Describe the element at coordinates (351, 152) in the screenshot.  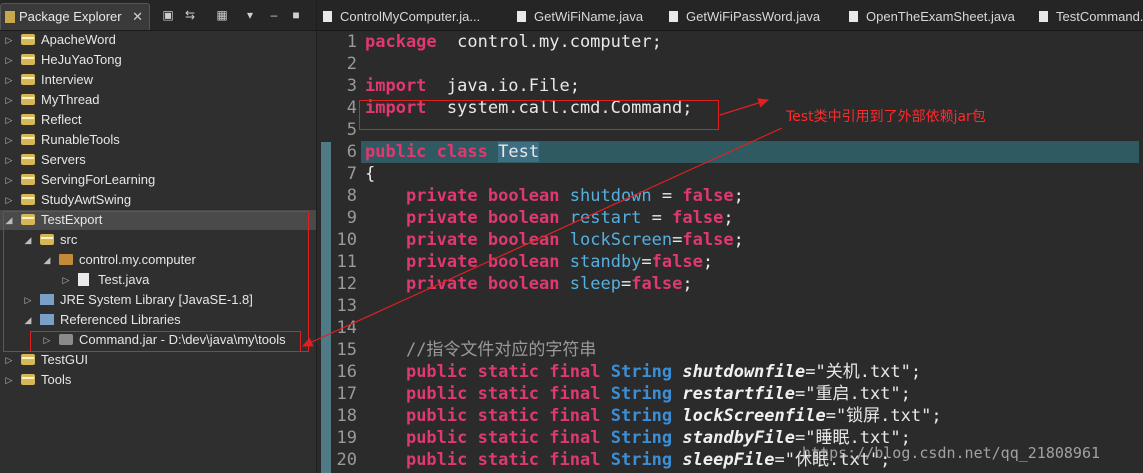
I see `line-number: 6` at that location.